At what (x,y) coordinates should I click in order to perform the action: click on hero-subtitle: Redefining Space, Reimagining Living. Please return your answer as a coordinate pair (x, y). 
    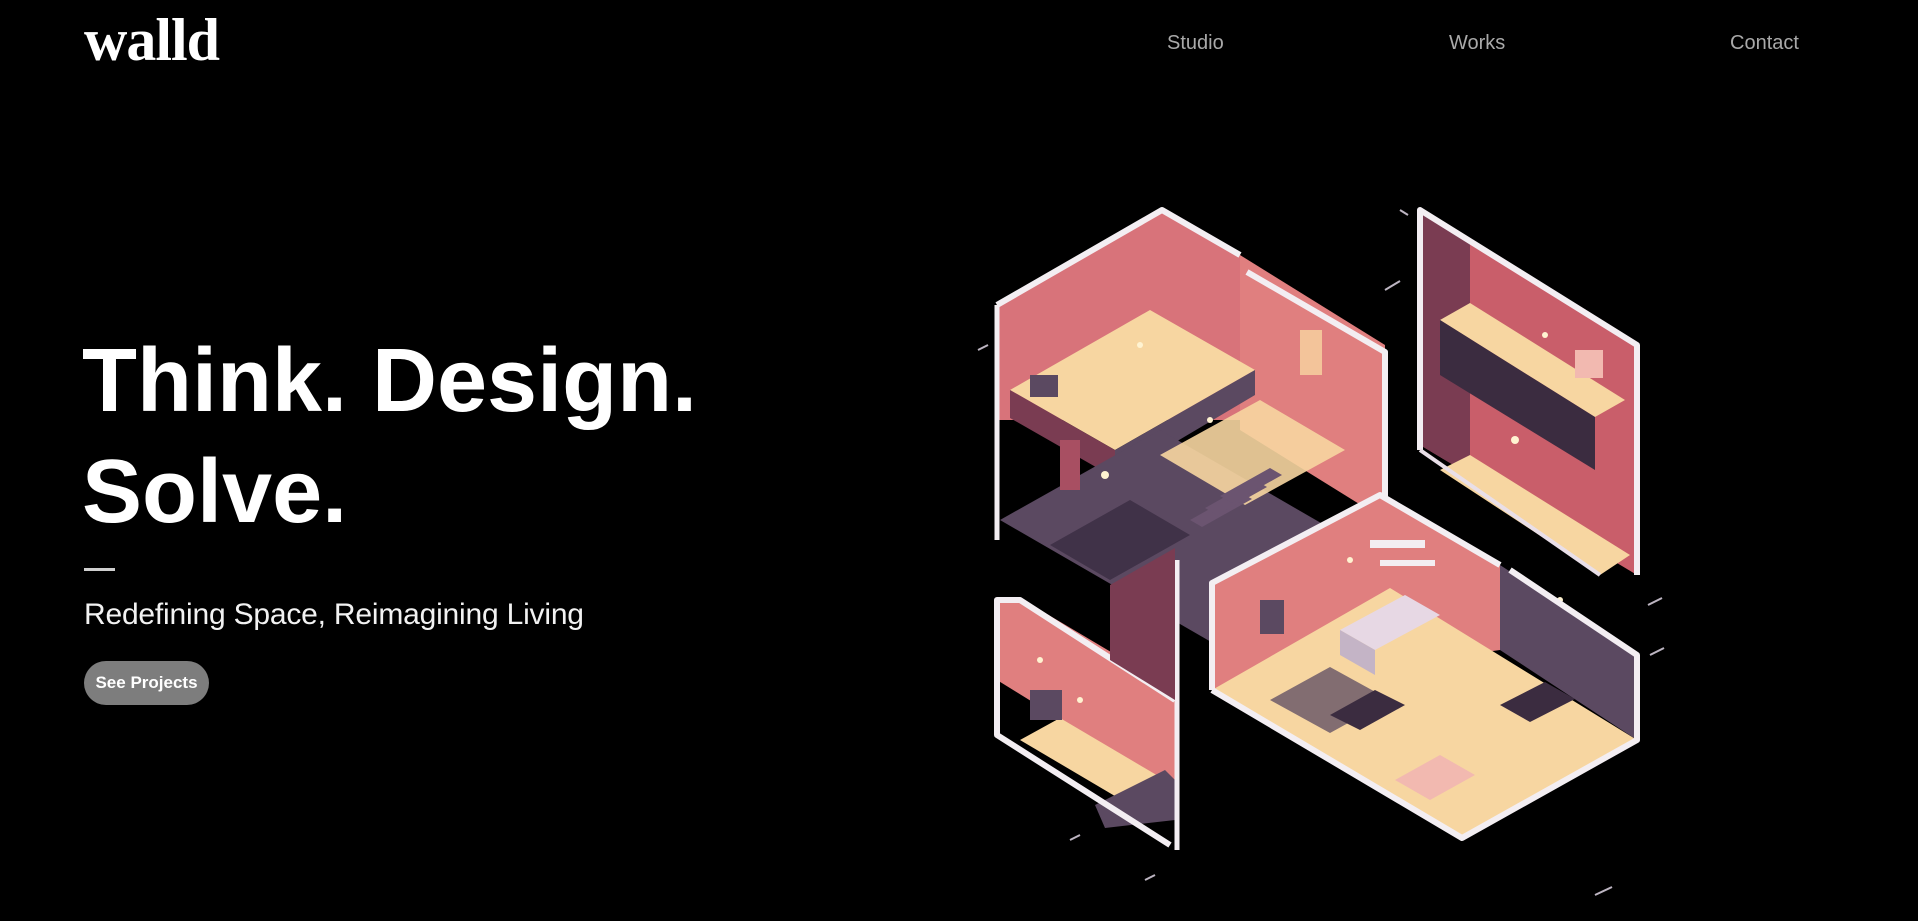
    Looking at the image, I should click on (334, 614).